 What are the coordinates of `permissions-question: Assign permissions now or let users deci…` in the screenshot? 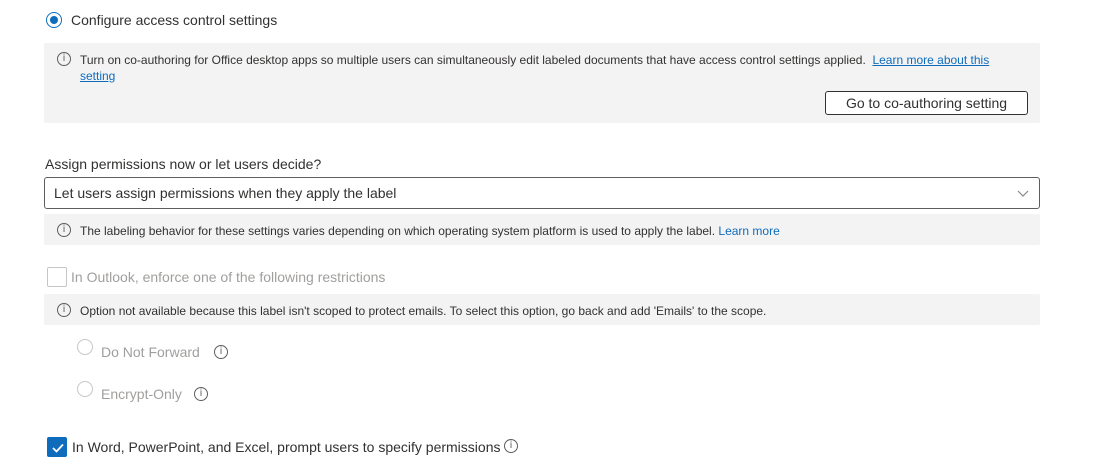 It's located at (183, 164).